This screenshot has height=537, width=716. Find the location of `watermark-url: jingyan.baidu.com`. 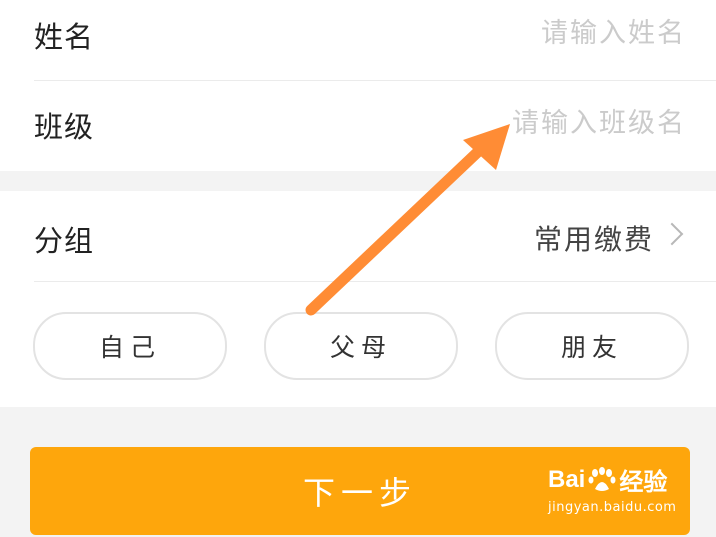

watermark-url: jingyan.baidu.com is located at coordinates (612, 507).